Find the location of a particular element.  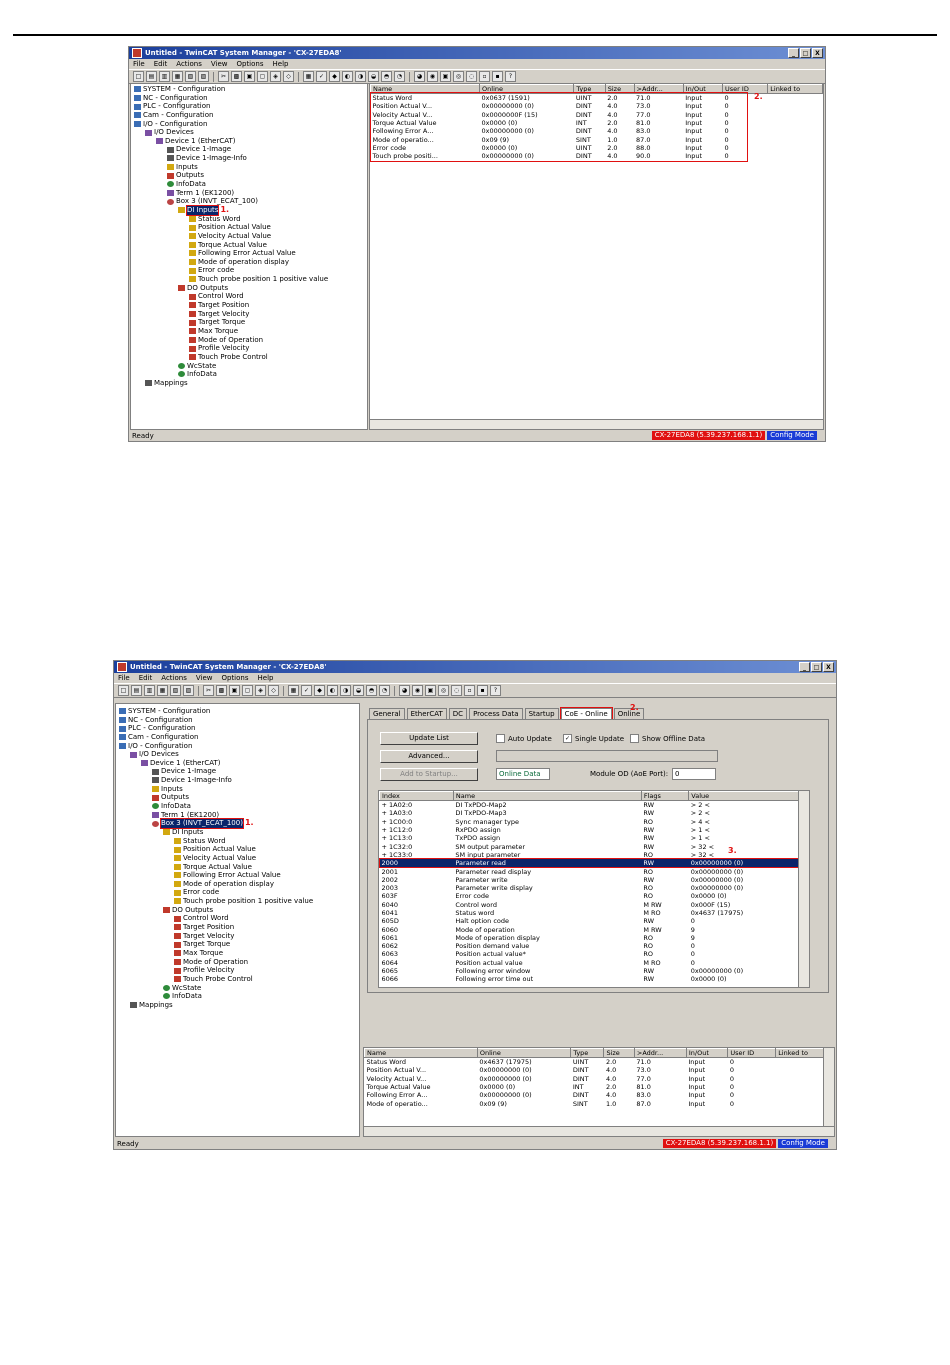

maximize-button: □ is located at coordinates (816, 667).